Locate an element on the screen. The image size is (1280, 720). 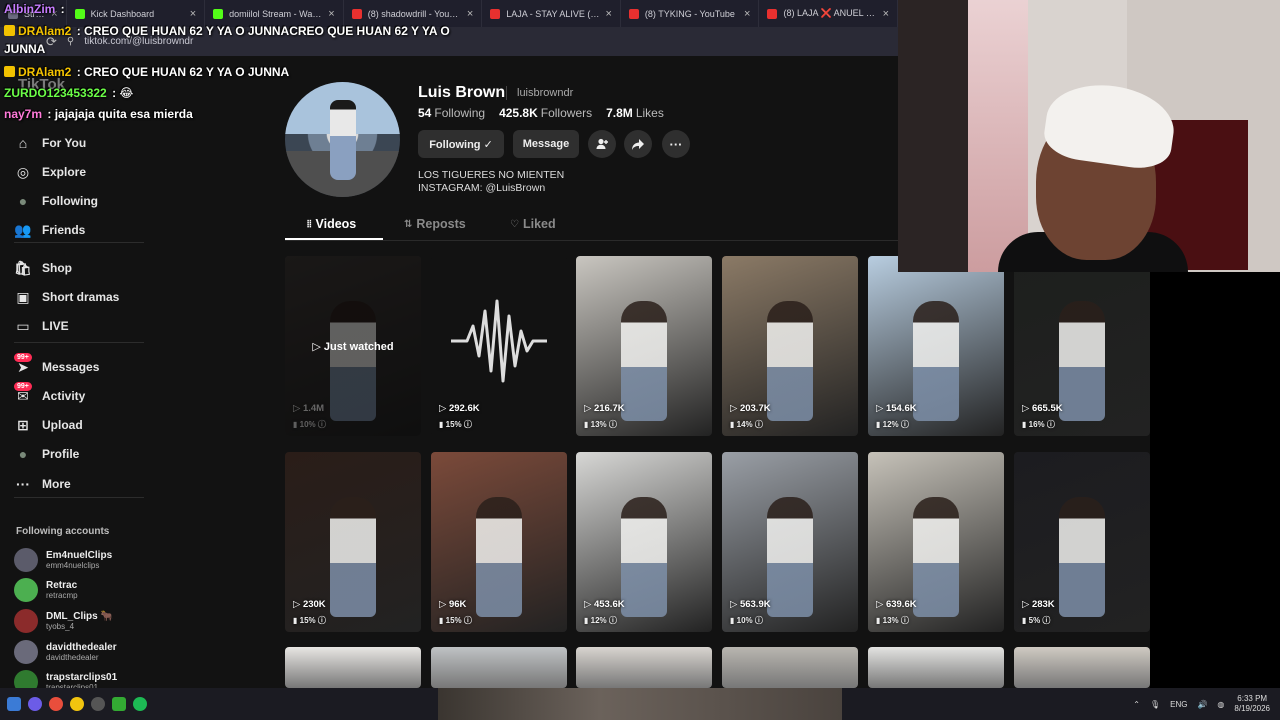
browser-tab: LAJA - STAY ALIVE (Video O × is located at coordinates (551, 13).